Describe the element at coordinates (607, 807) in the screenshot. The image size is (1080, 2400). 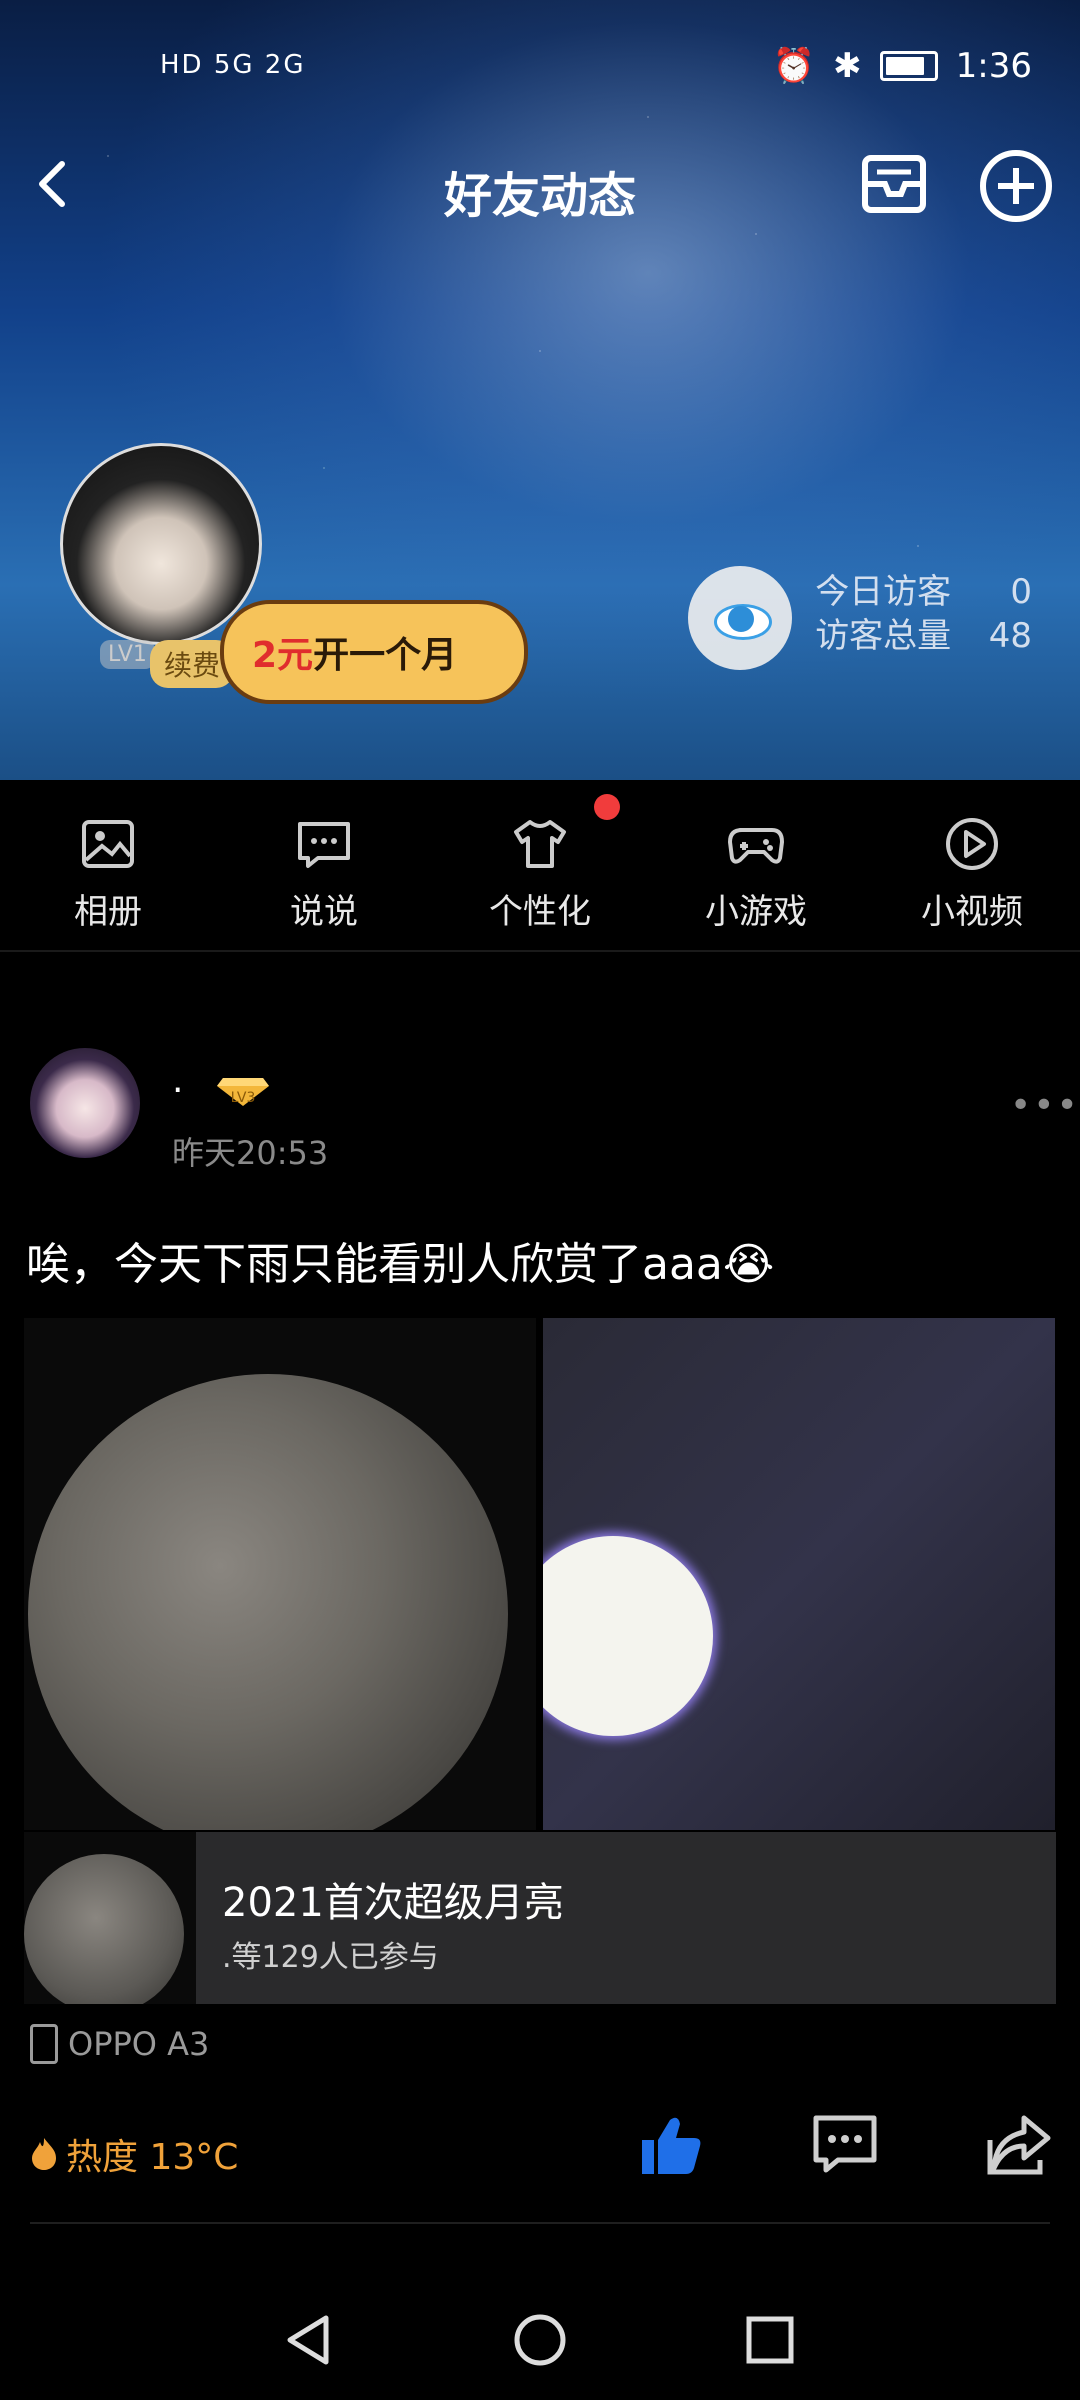
I see `notification-dot` at that location.